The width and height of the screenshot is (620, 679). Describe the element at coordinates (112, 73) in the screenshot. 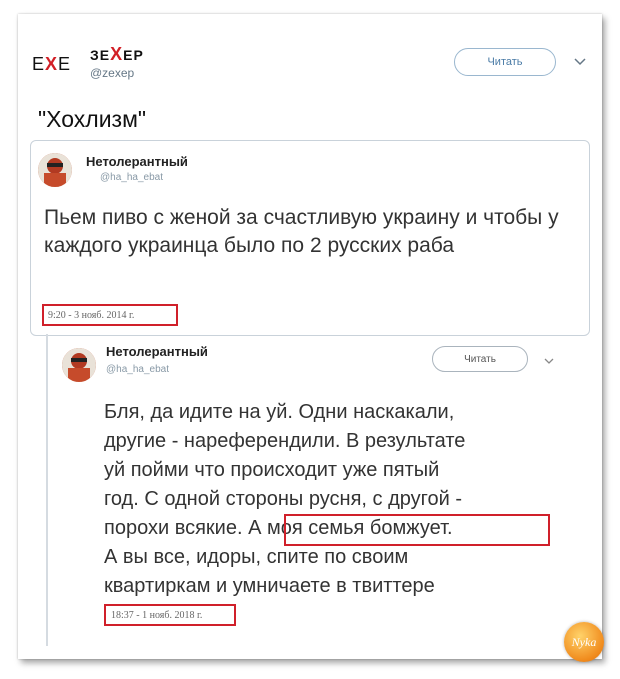

I see `account-handle: @zexep` at that location.